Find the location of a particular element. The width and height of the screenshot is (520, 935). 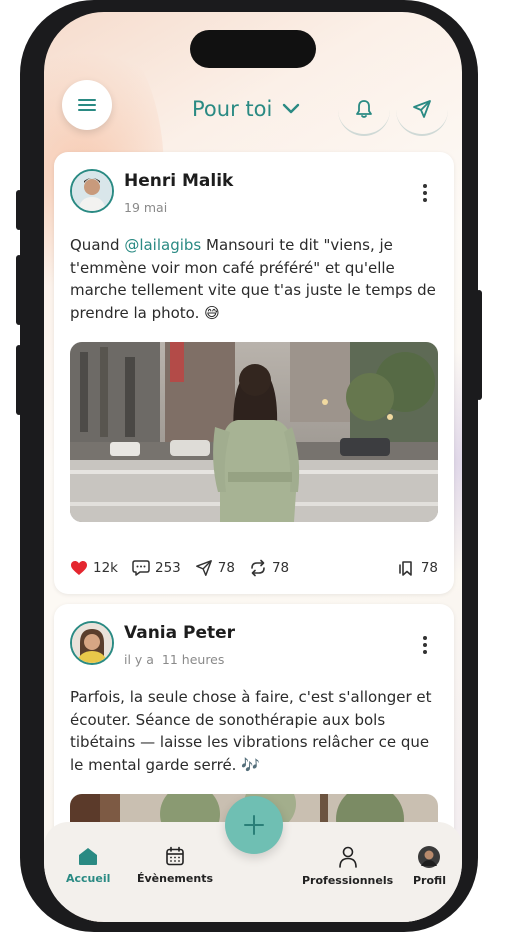

share-button: 78 is located at coordinates (215, 568).